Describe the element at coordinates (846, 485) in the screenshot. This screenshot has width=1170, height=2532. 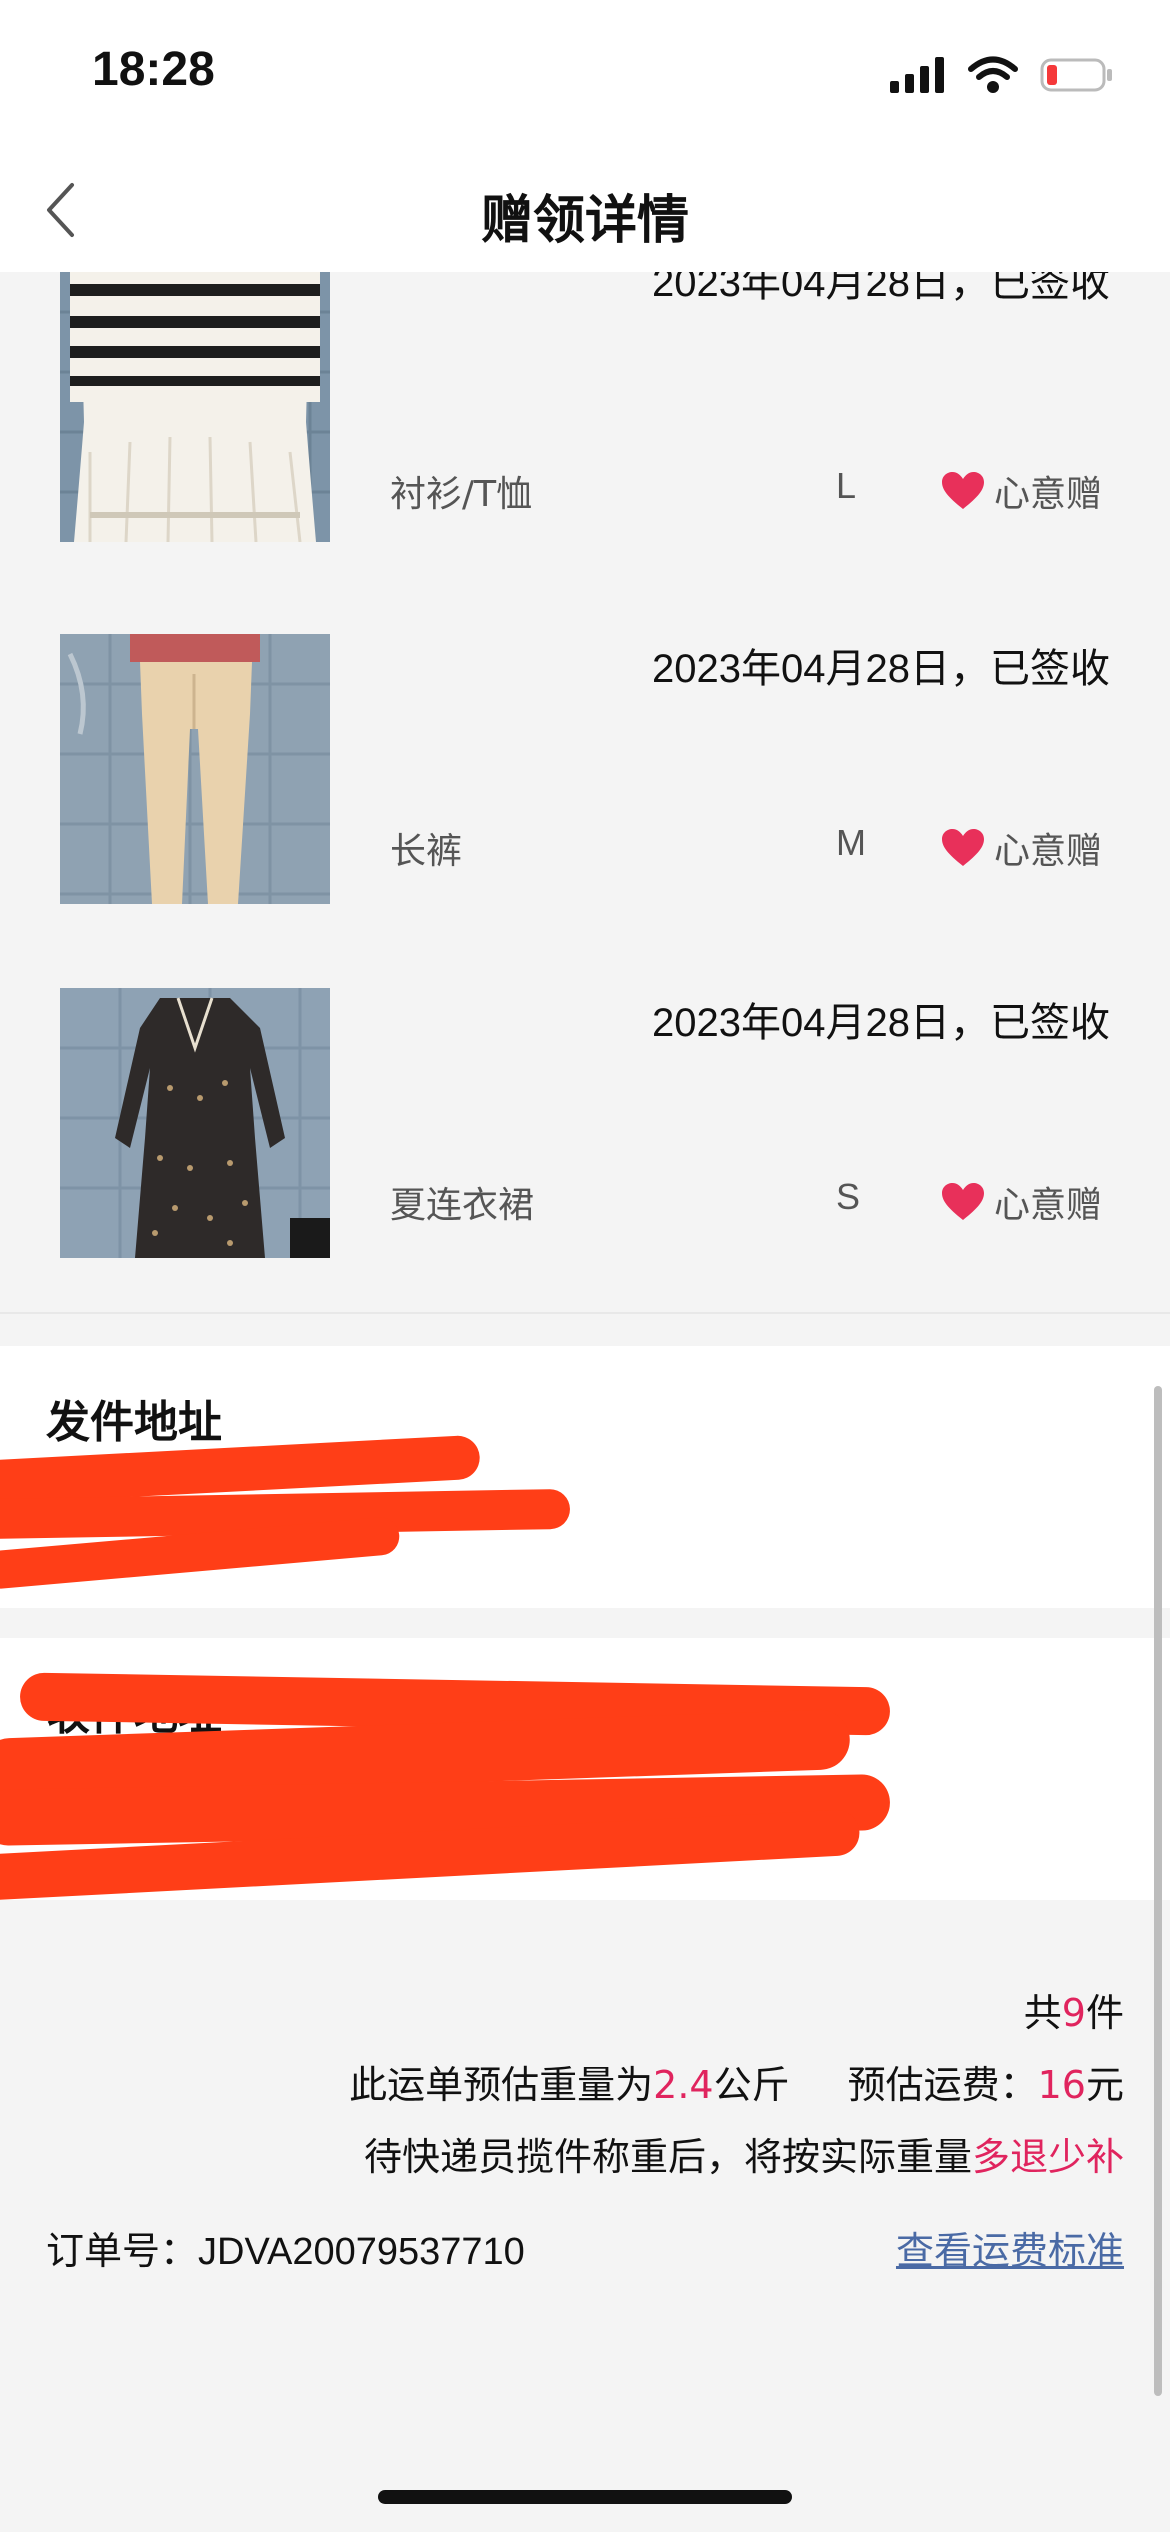
I see `item-size: L` at that location.